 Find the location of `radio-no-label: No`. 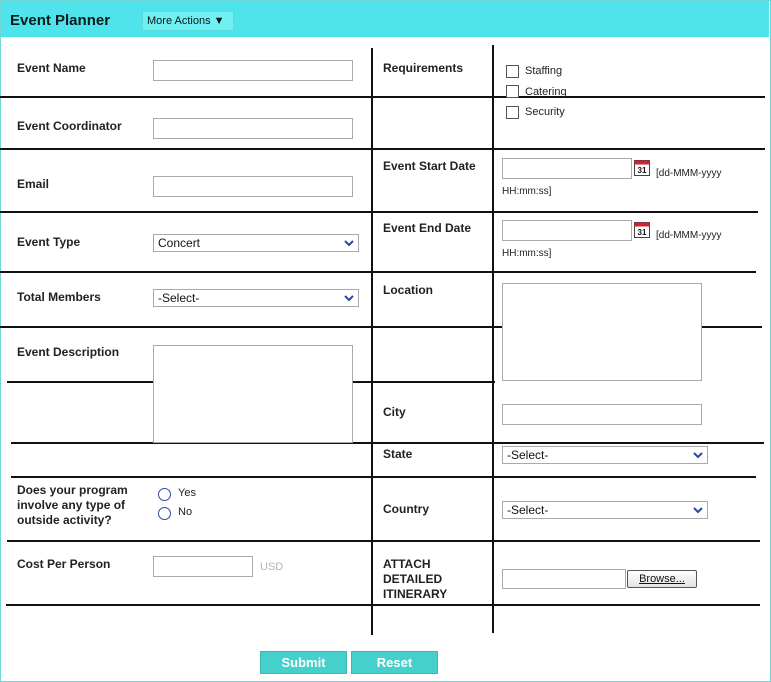

radio-no-label: No is located at coordinates (185, 512).